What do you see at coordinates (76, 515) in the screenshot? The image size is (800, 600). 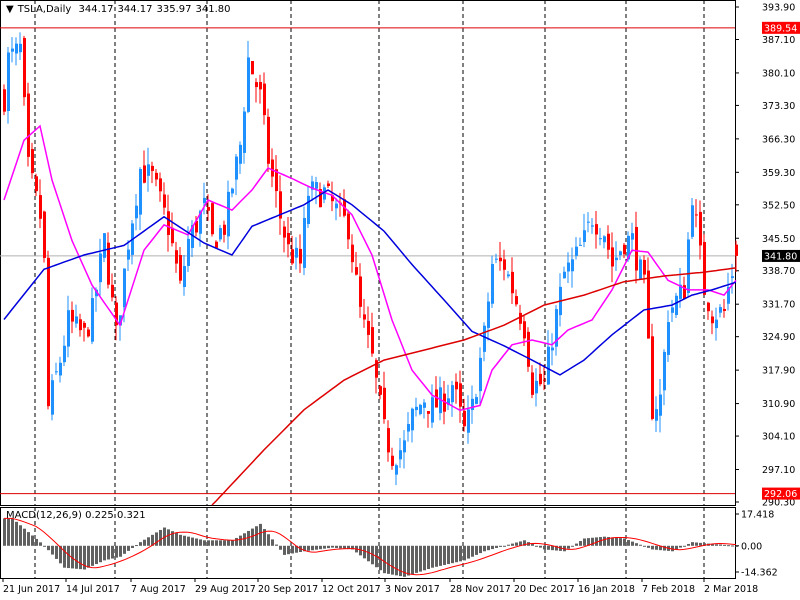 I see `macd-title: MACD(12,26,9) 0.225 0.321` at bounding box center [76, 515].